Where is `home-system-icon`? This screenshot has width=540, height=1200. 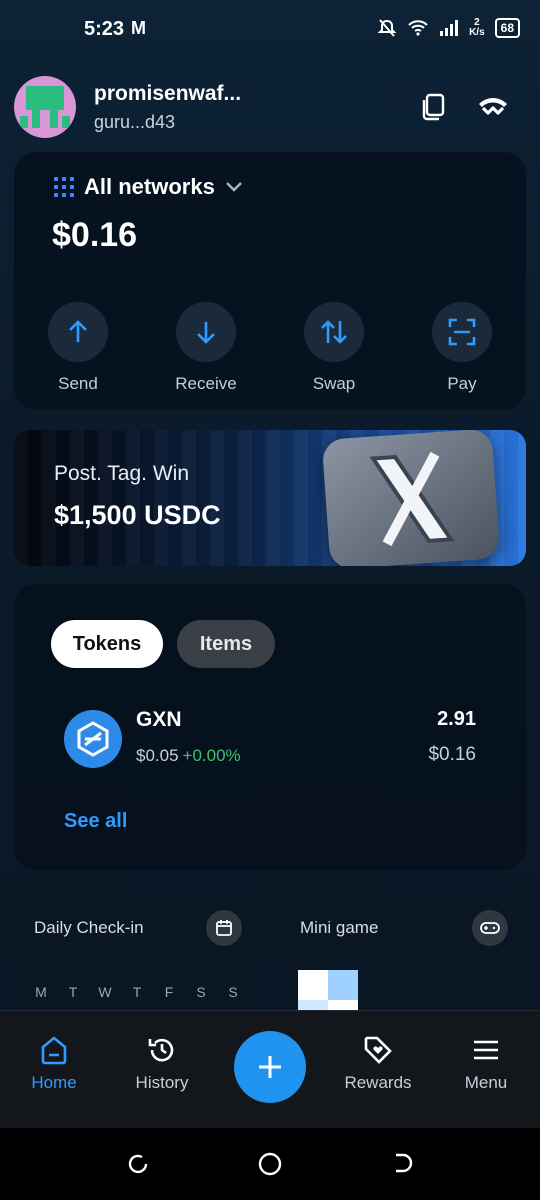 home-system-icon is located at coordinates (270, 1164).